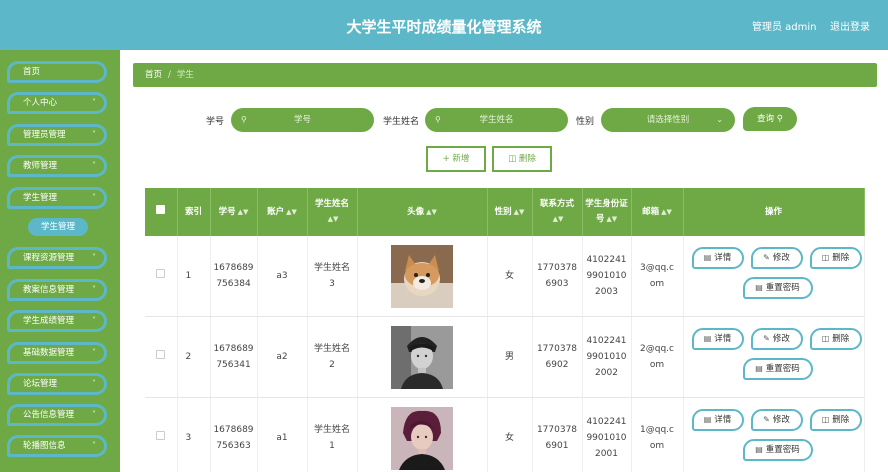  I want to click on select-all-header, so click(161, 212).